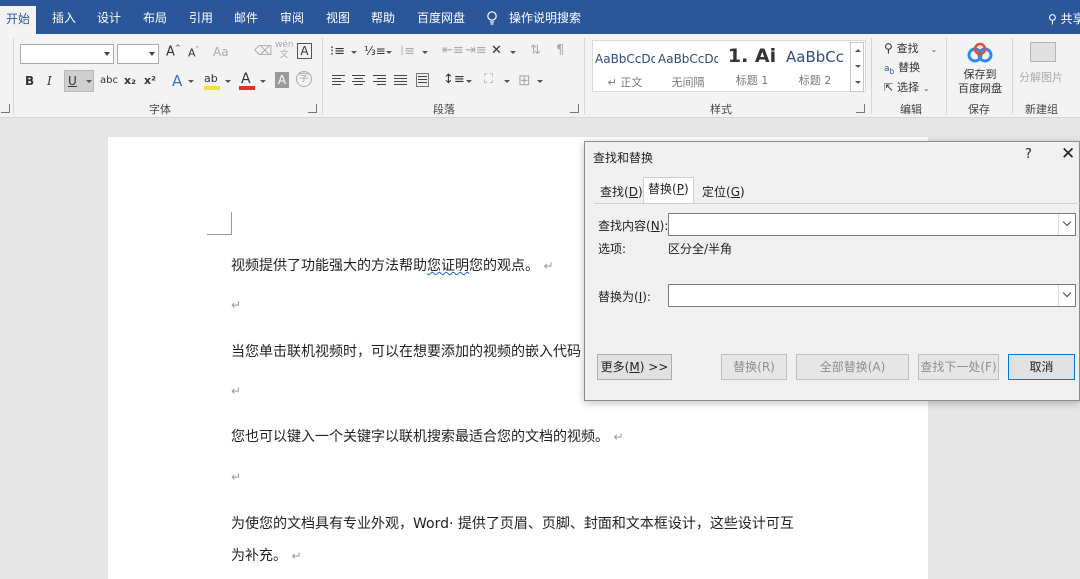  What do you see at coordinates (535, 50) in the screenshot?
I see `sort-icon: ⇅` at bounding box center [535, 50].